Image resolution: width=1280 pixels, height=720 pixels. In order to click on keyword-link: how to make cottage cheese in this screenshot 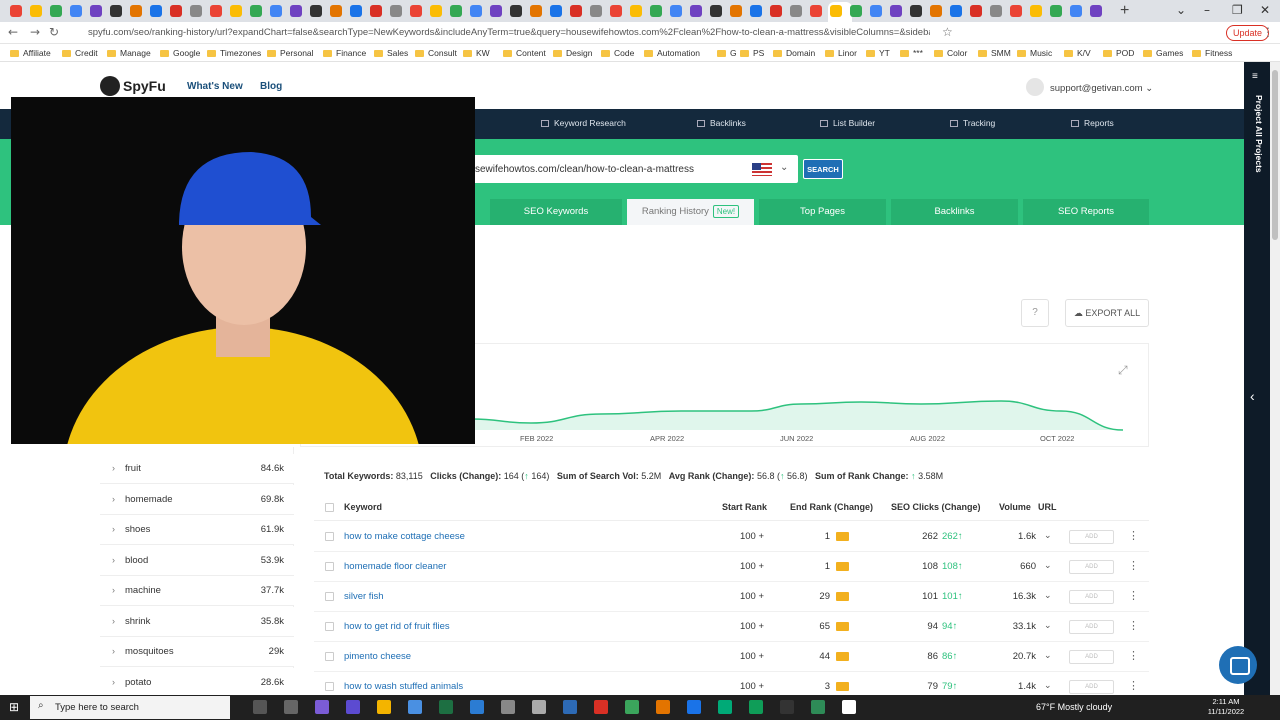, I will do `click(404, 536)`.